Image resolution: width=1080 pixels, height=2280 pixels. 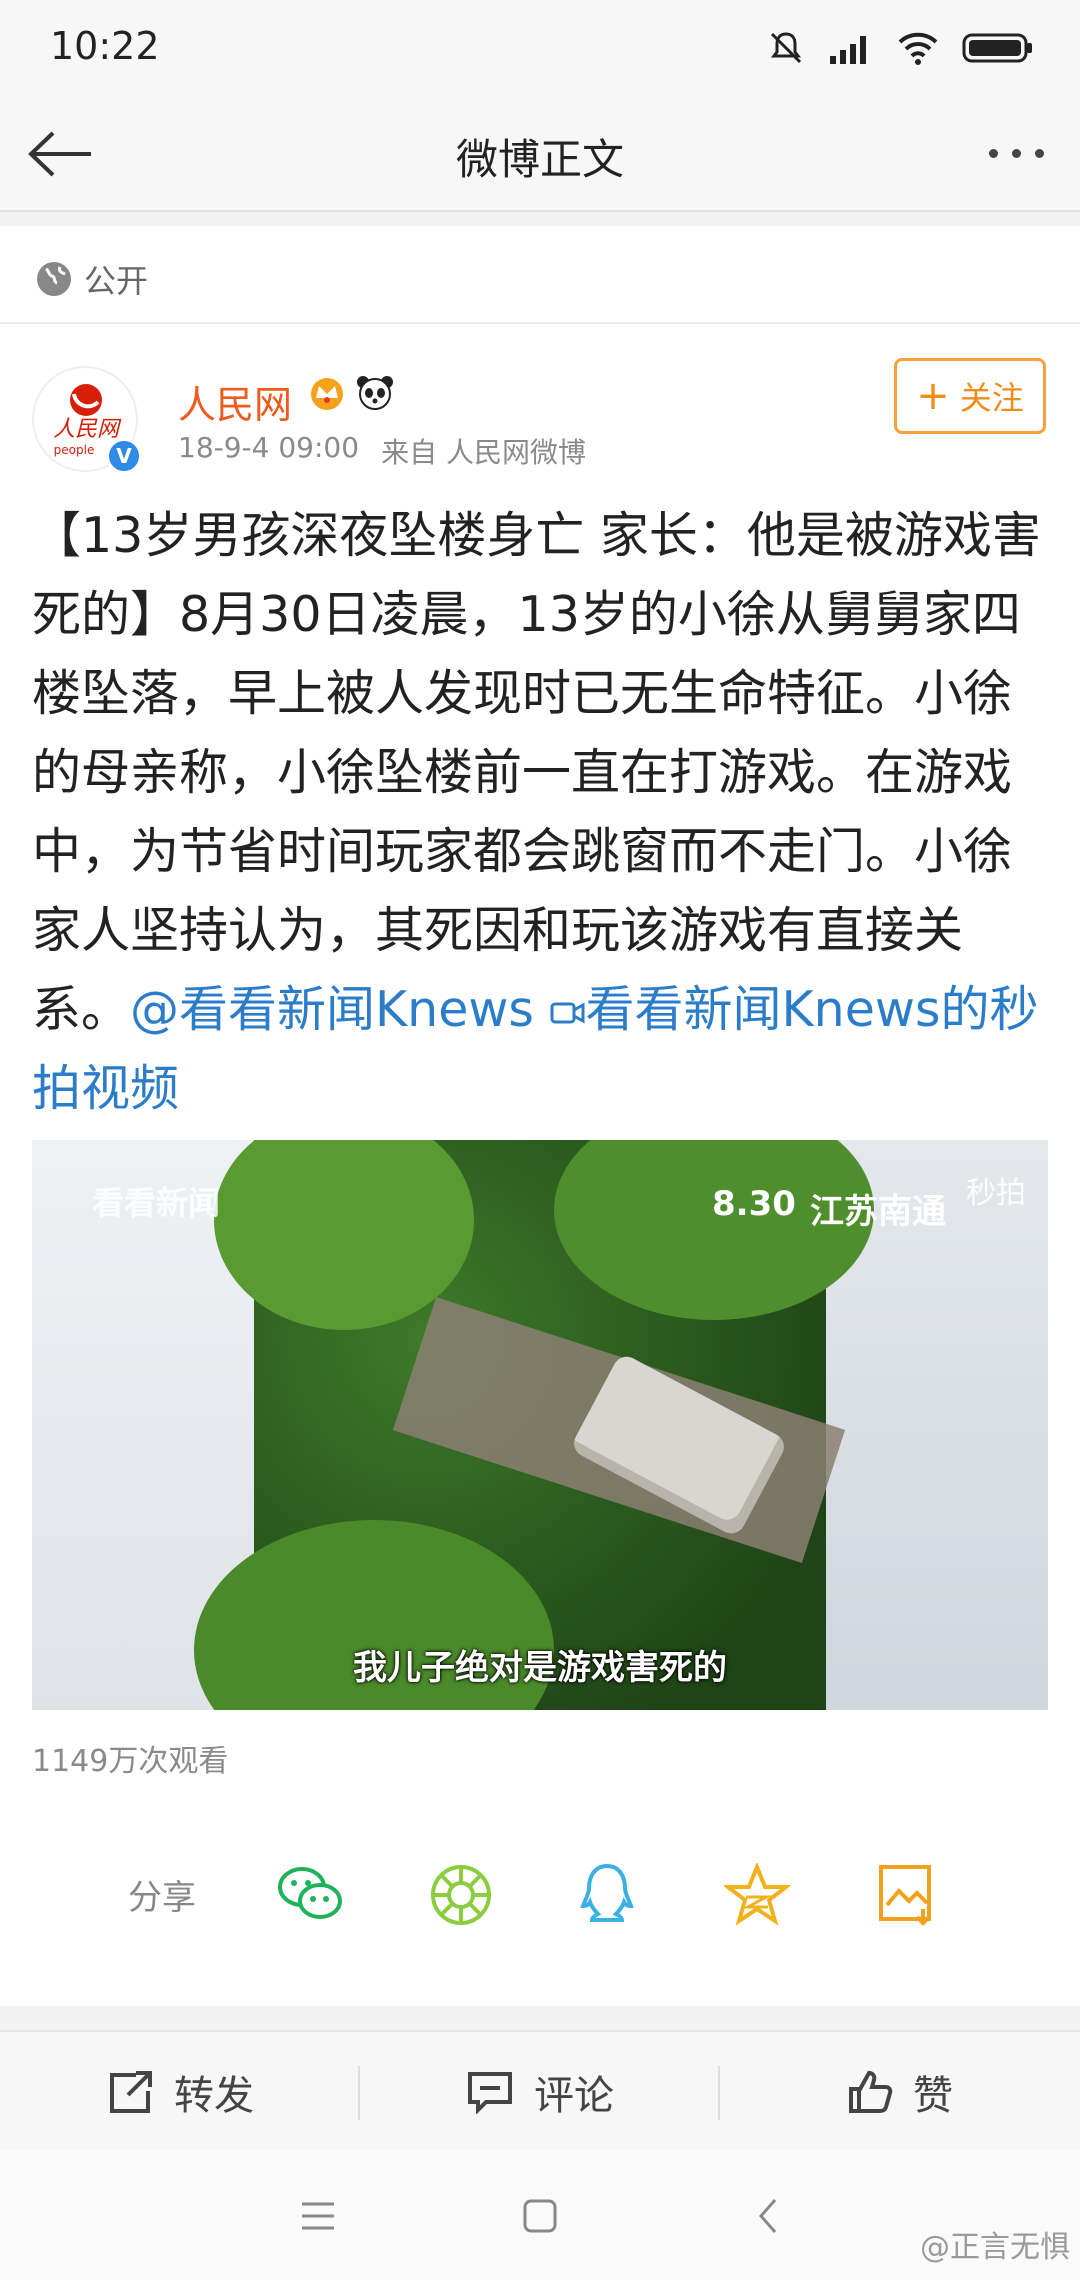 I want to click on menu-icon, so click(x=318, y=2216).